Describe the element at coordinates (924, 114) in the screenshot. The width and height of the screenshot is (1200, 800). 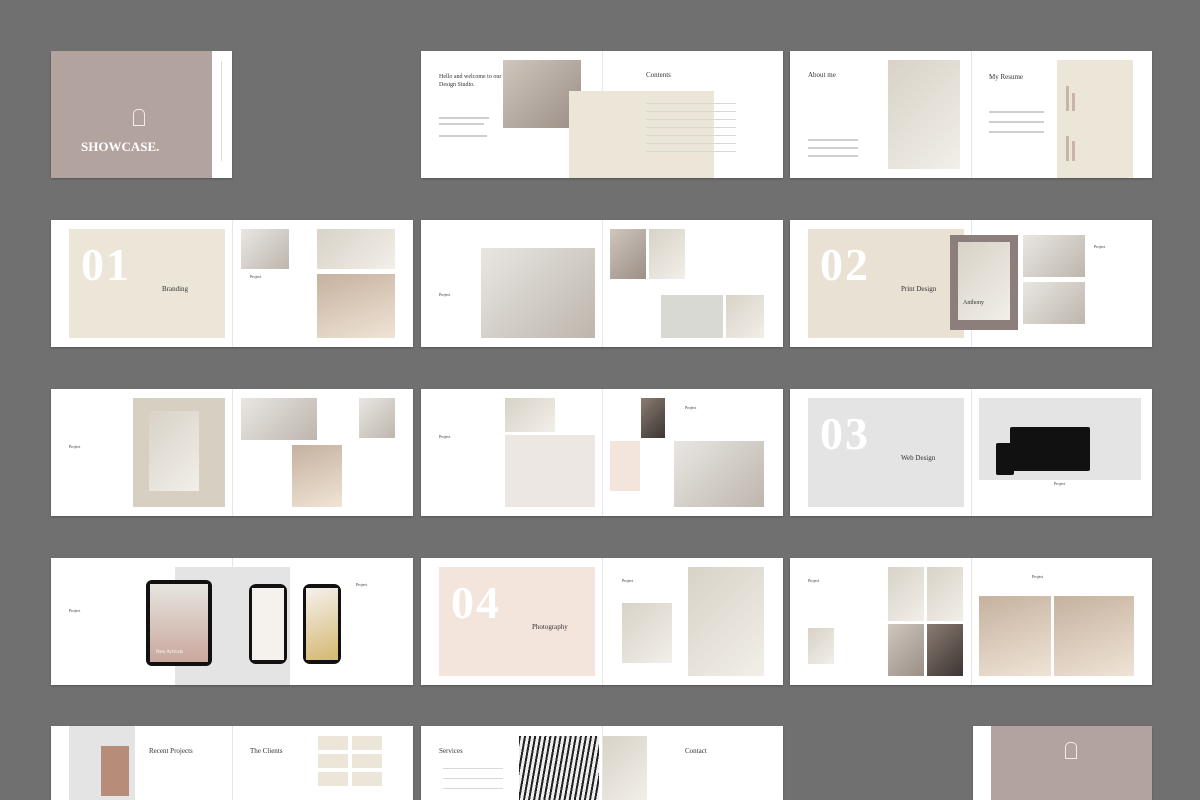
I see `portrait-photo` at that location.